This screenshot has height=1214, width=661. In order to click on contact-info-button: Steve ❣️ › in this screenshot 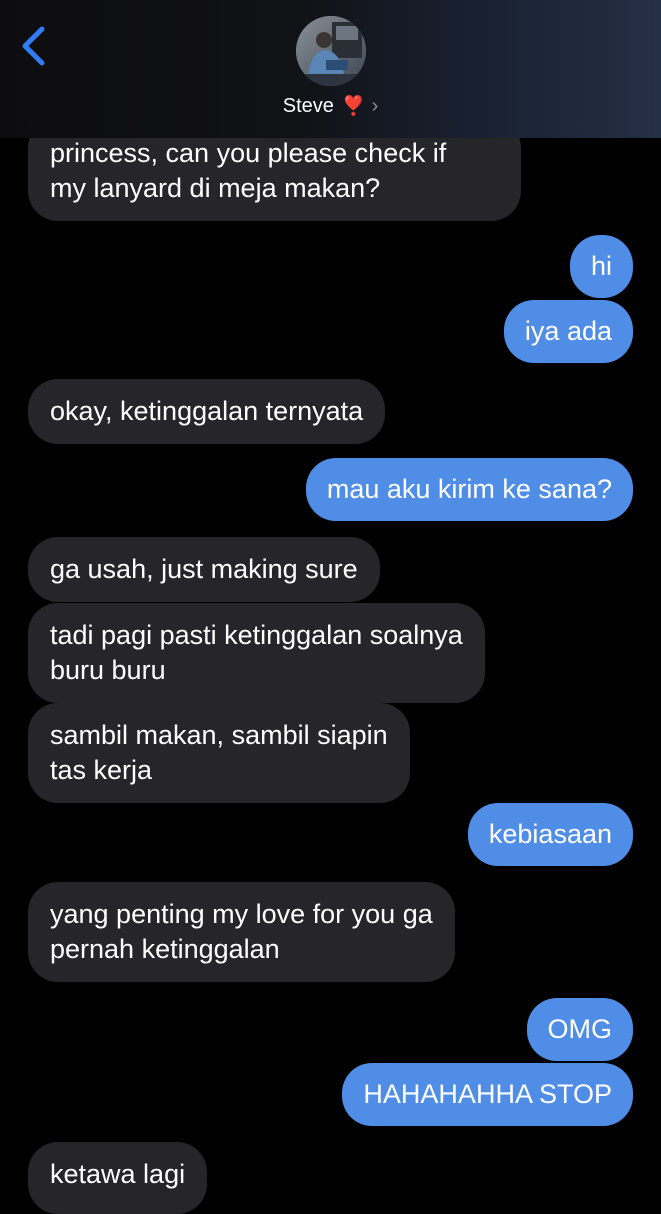, I will do `click(330, 106)`.